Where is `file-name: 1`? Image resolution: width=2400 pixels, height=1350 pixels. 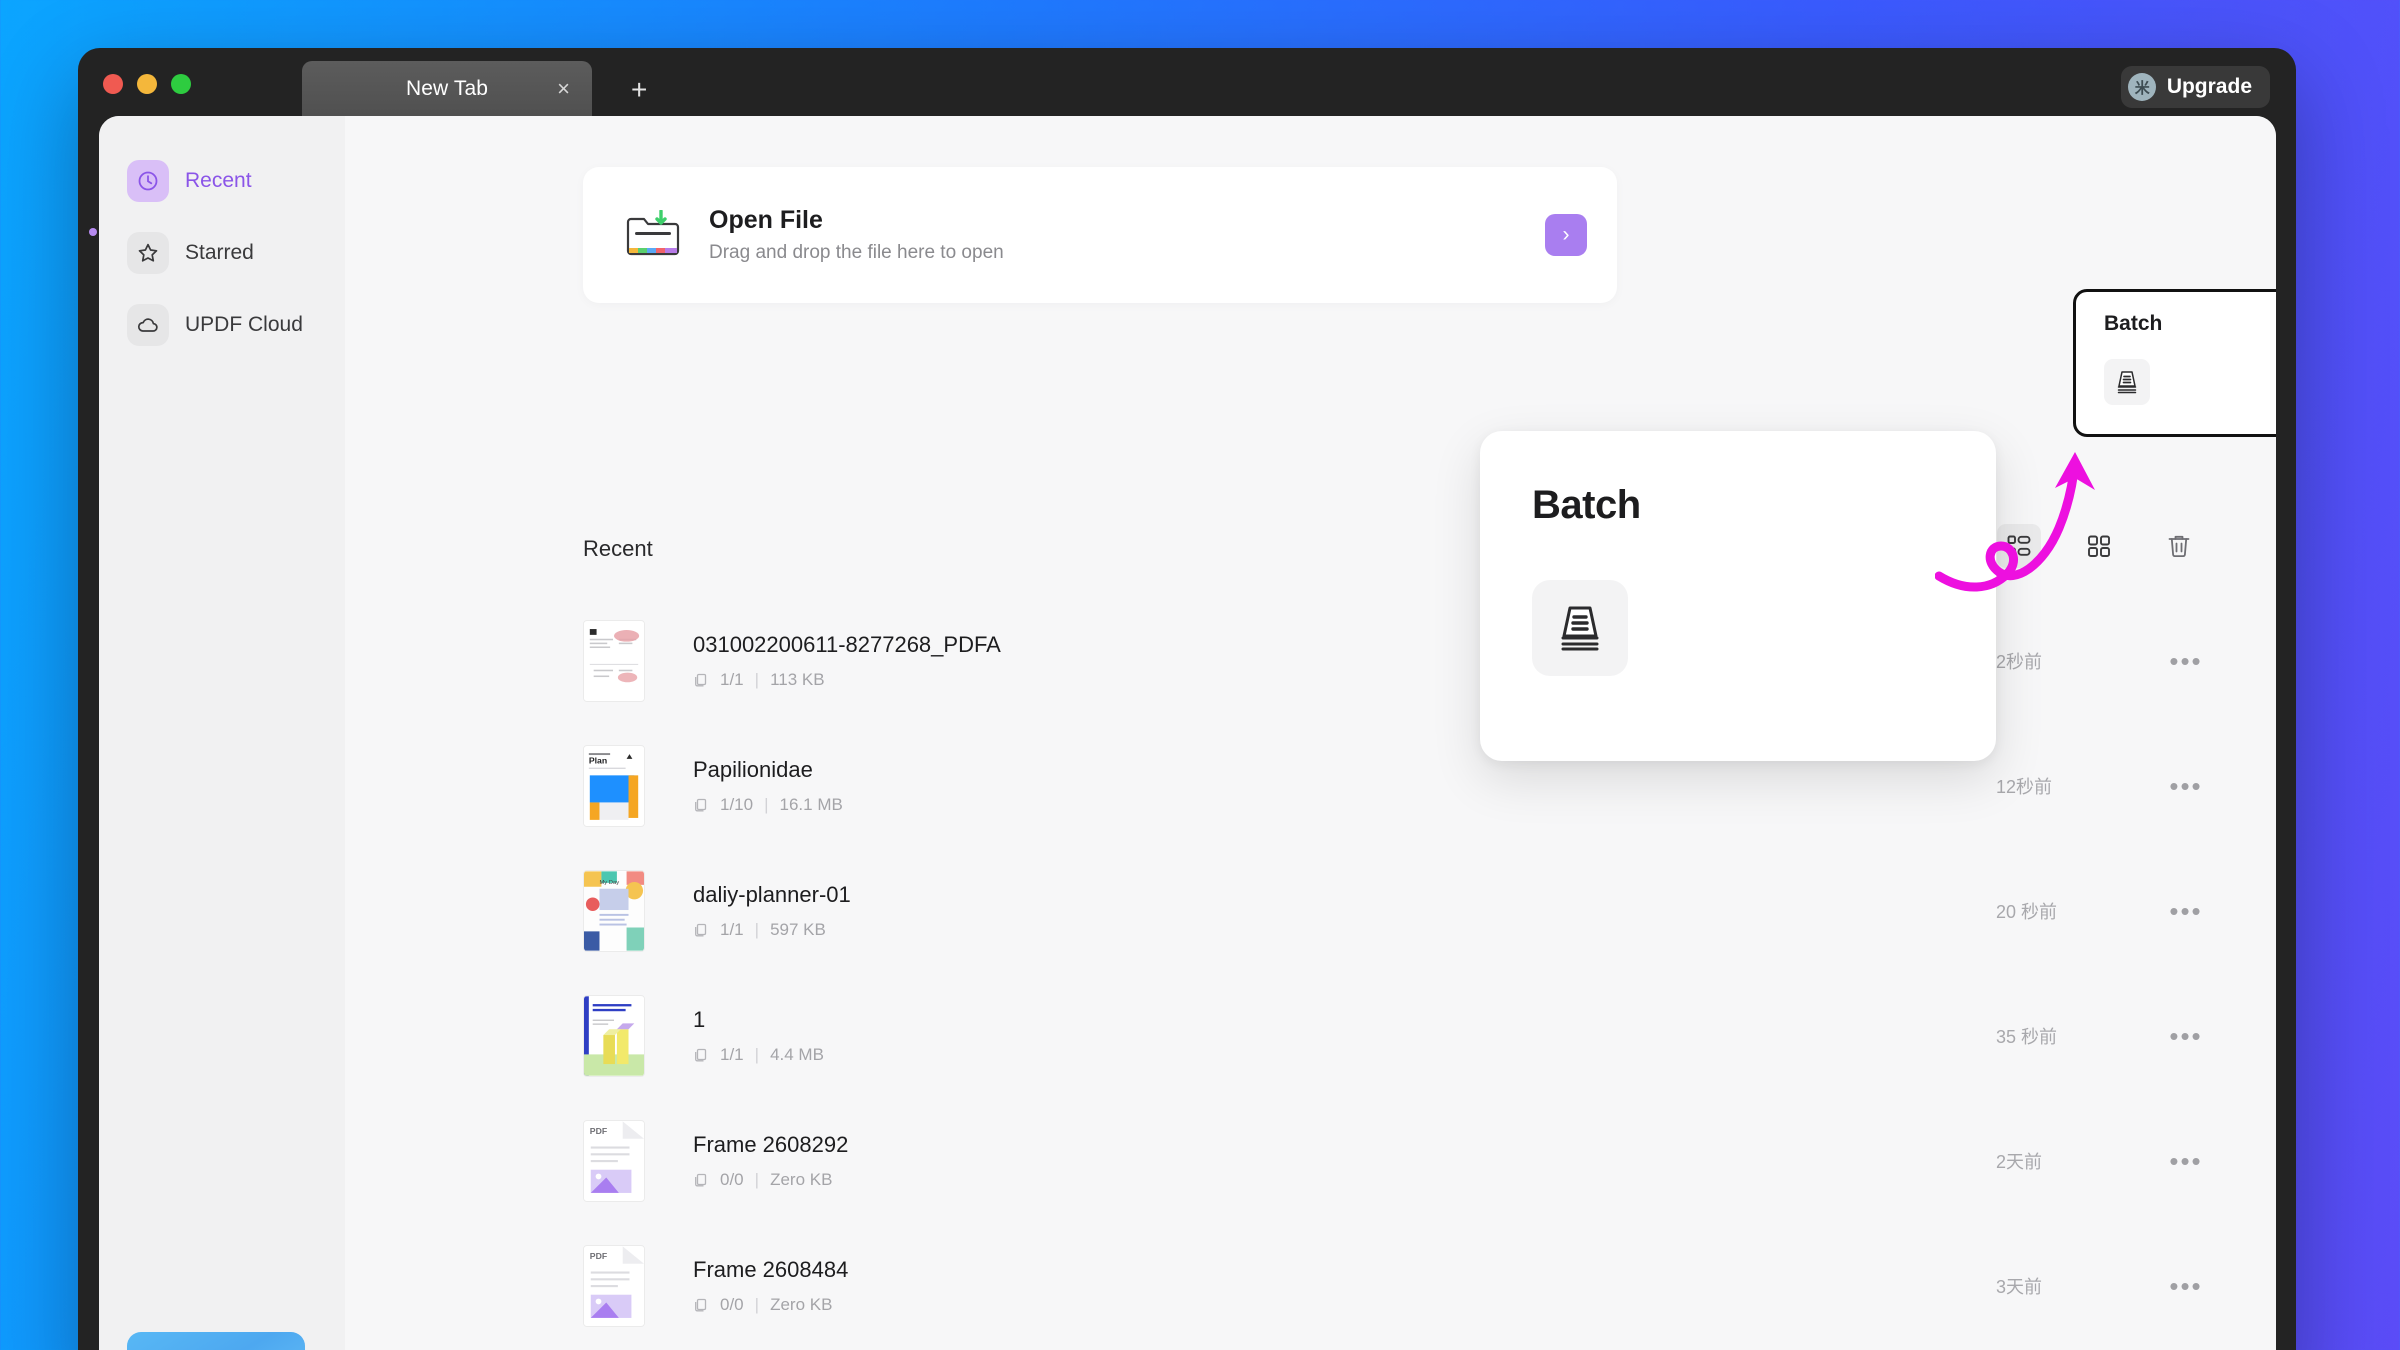 file-name: 1 is located at coordinates (699, 1019).